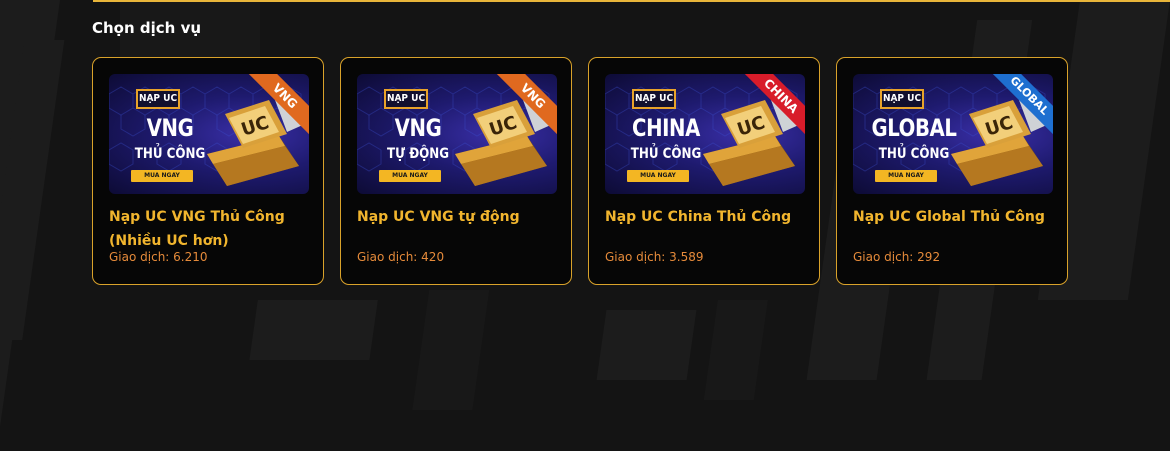 Image resolution: width=1170 pixels, height=451 pixels. Describe the element at coordinates (456, 229) in the screenshot. I see `service-title: Nạp UC VNG tự động` at that location.